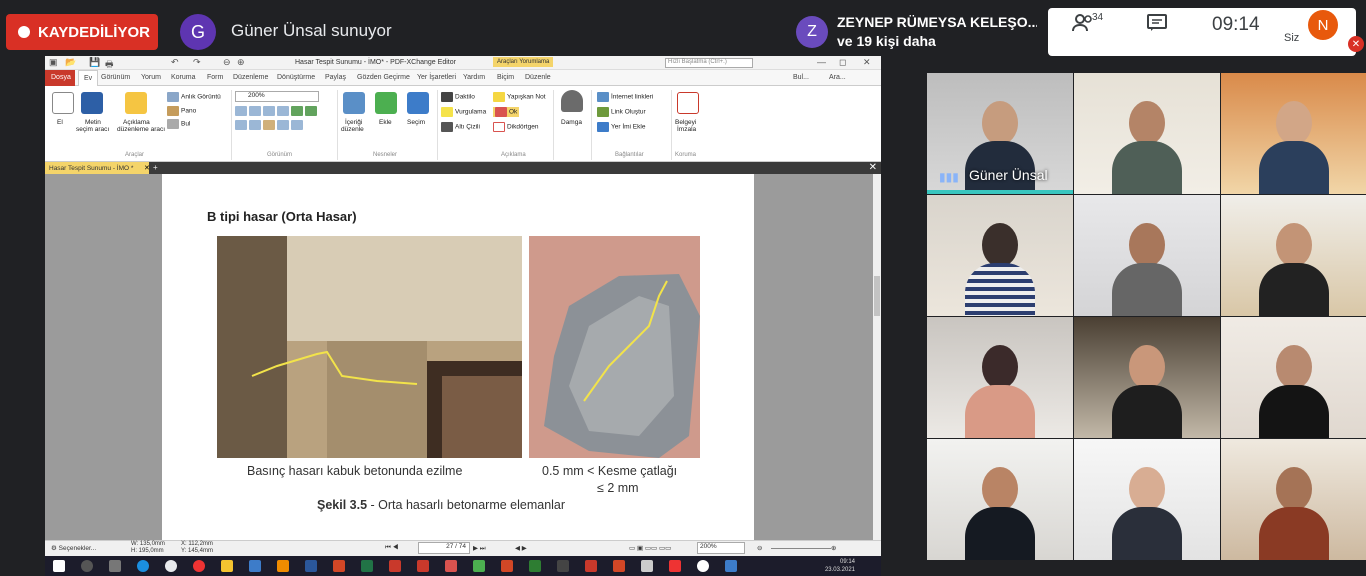 The height and width of the screenshot is (576, 1366). I want to click on context-tab: Araçları Yorumlama, so click(523, 62).